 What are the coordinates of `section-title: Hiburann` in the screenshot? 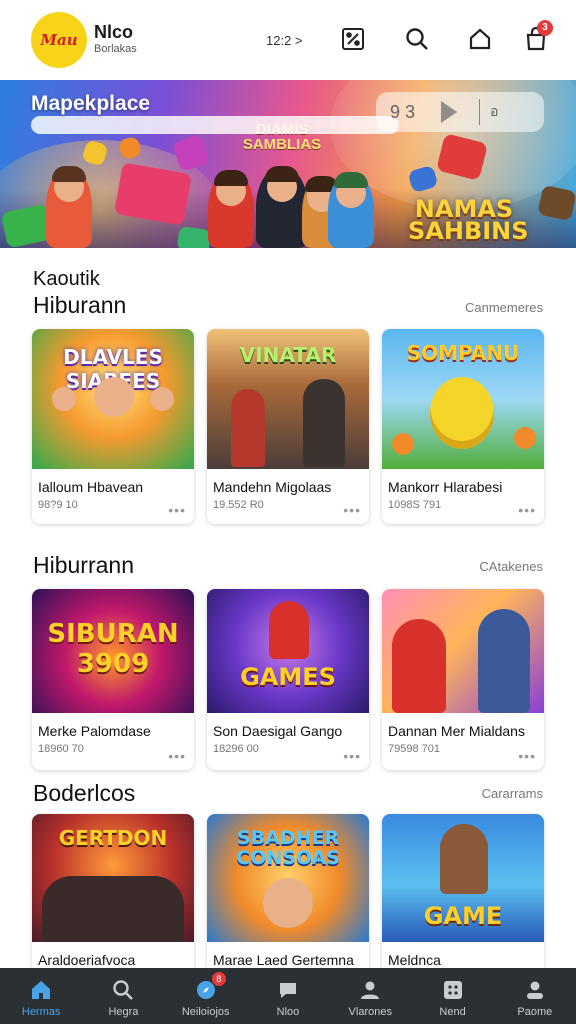 It's located at (80, 305).